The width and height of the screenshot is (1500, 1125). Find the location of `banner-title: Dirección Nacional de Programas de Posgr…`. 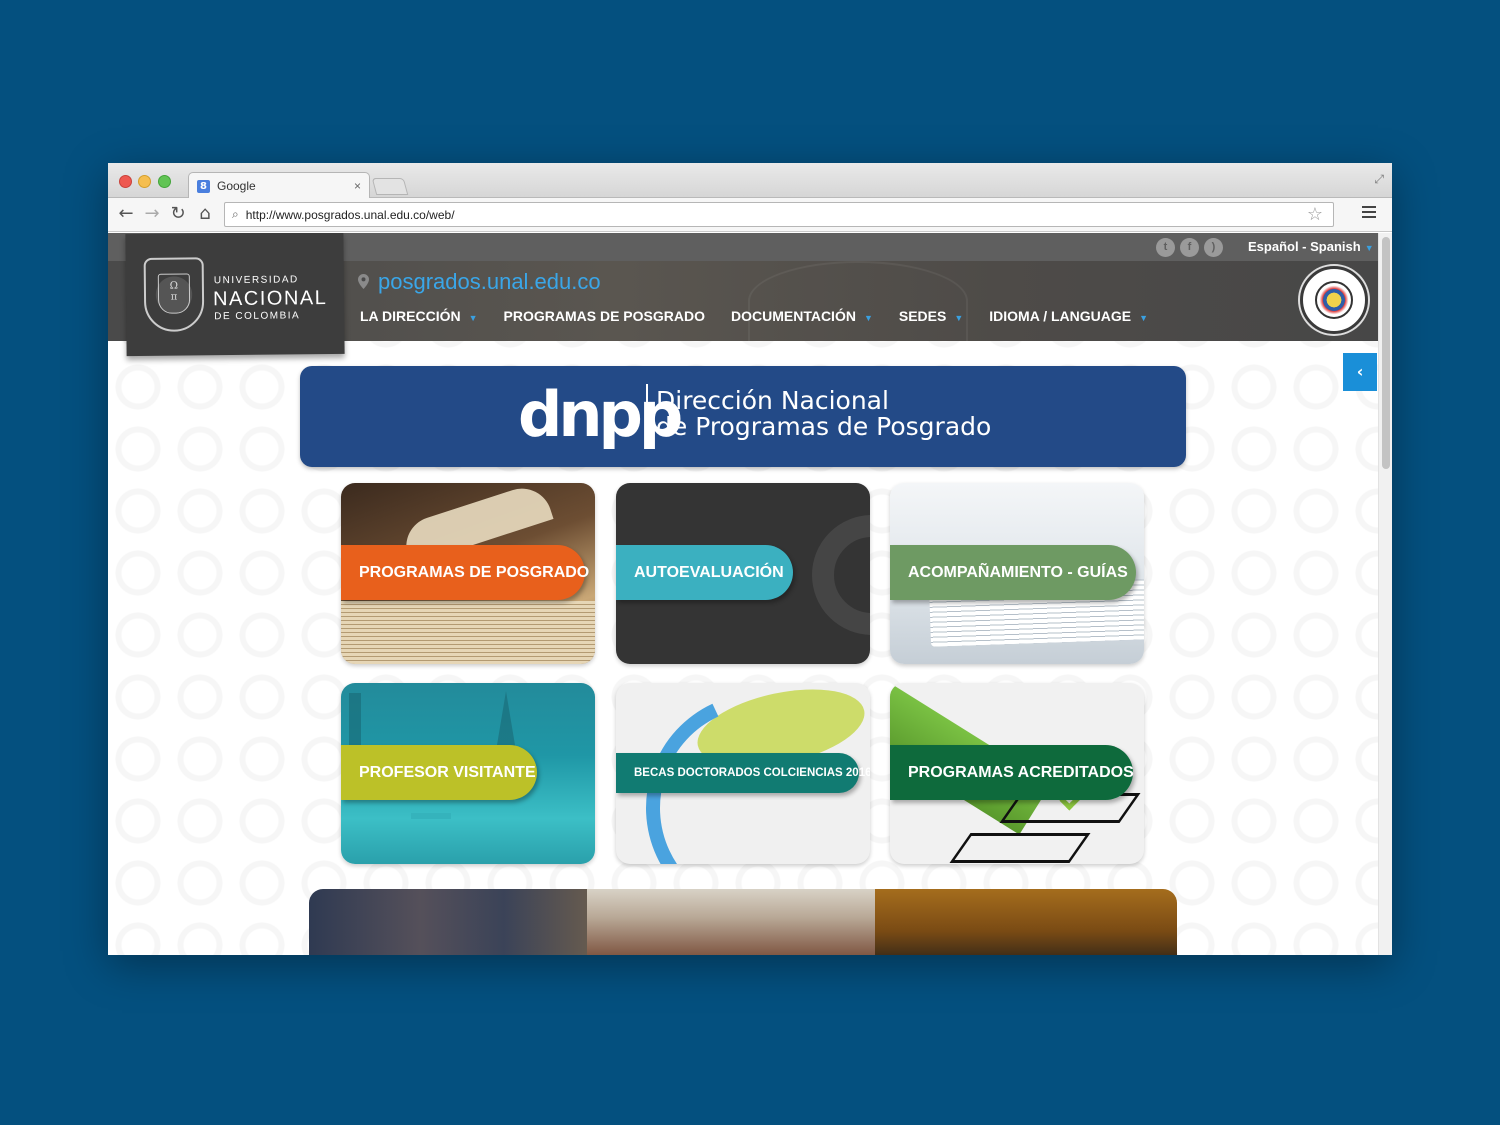

banner-title: Dirección Nacional de Programas de Posgr… is located at coordinates (824, 413).